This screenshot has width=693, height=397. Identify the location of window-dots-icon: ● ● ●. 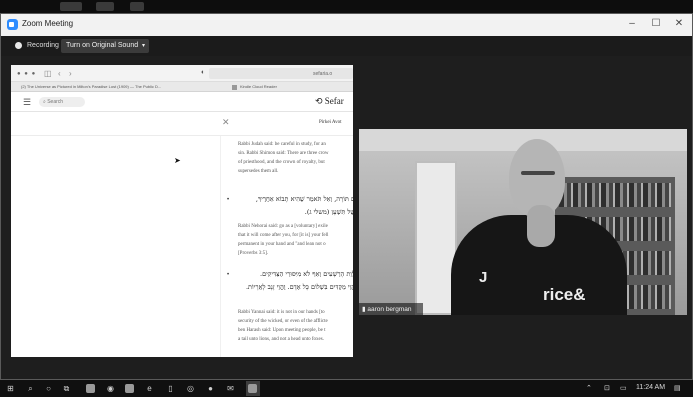
(27, 74).